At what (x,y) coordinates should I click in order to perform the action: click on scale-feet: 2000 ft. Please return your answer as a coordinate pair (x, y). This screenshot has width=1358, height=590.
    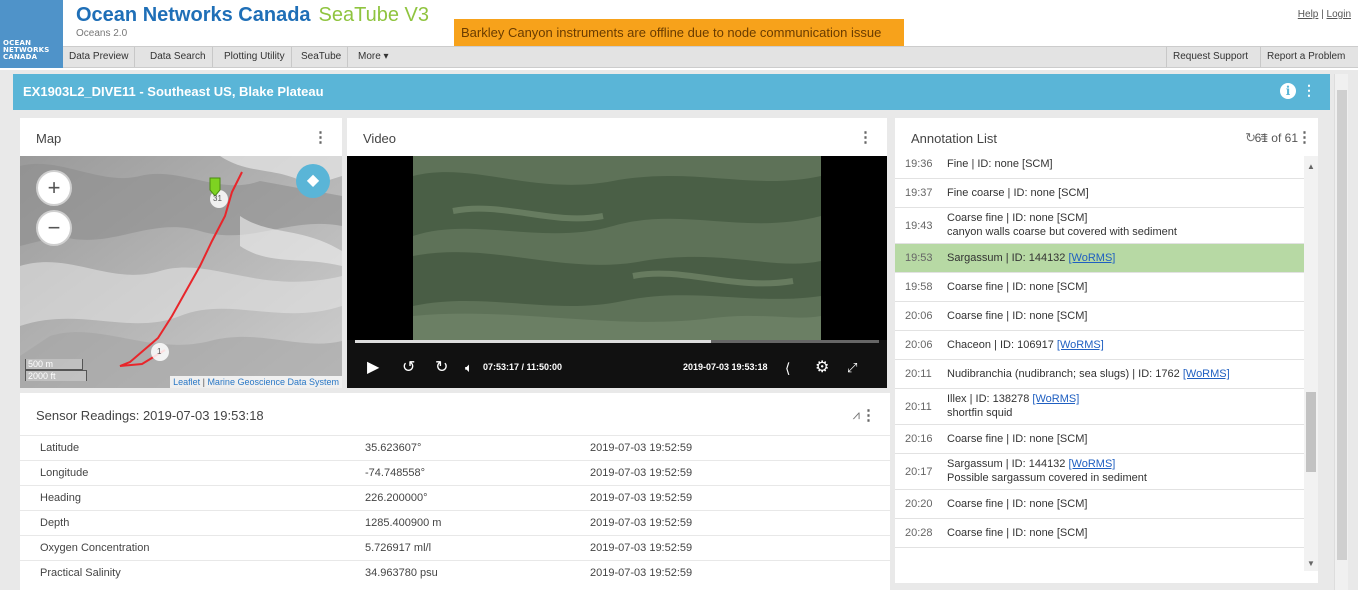
    Looking at the image, I should click on (56, 375).